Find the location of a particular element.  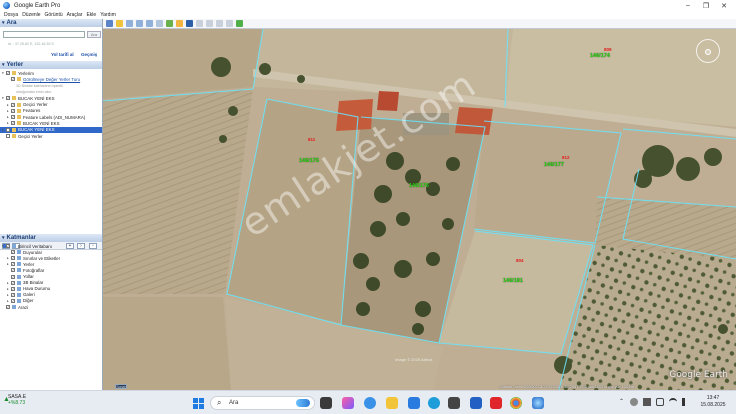

places-section-header: ▾ Yerler is located at coordinates (51, 65).